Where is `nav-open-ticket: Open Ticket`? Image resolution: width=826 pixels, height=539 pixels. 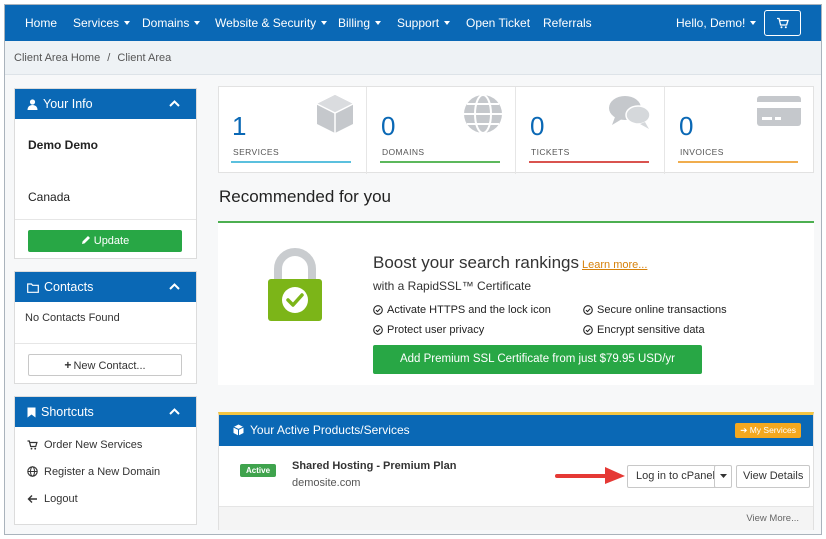
nav-open-ticket: Open Ticket is located at coordinates (498, 23).